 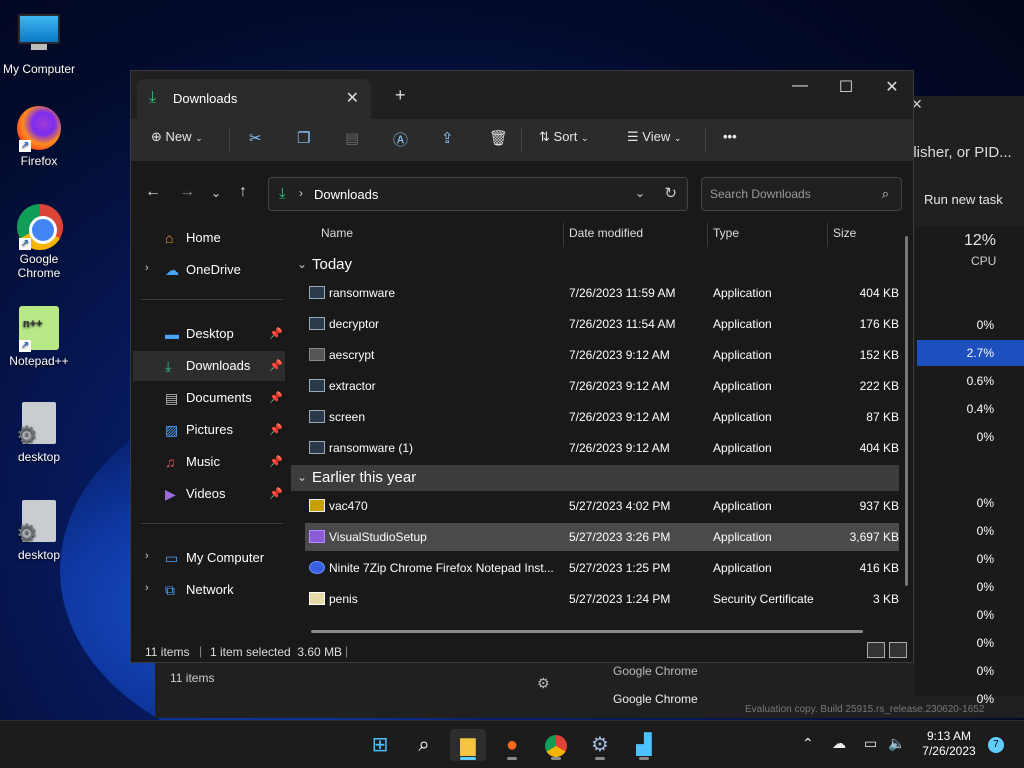 I want to click on tiles-view-icon, so click(x=898, y=650).